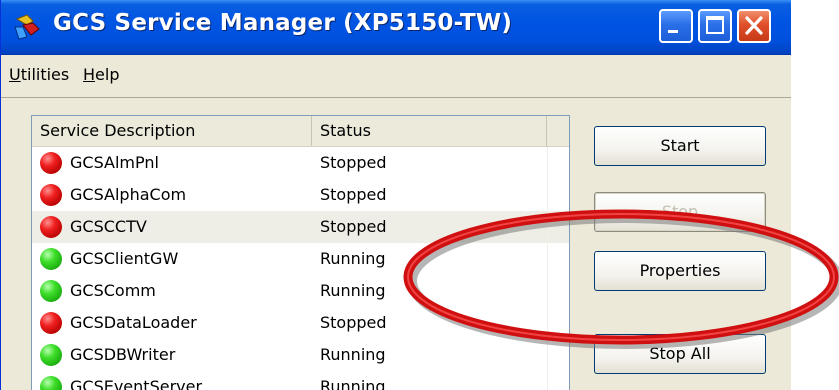 This screenshot has height=390, width=839. What do you see at coordinates (300, 380) in the screenshot?
I see `service-row-gcseventserver: GCSEventServer Running` at bounding box center [300, 380].